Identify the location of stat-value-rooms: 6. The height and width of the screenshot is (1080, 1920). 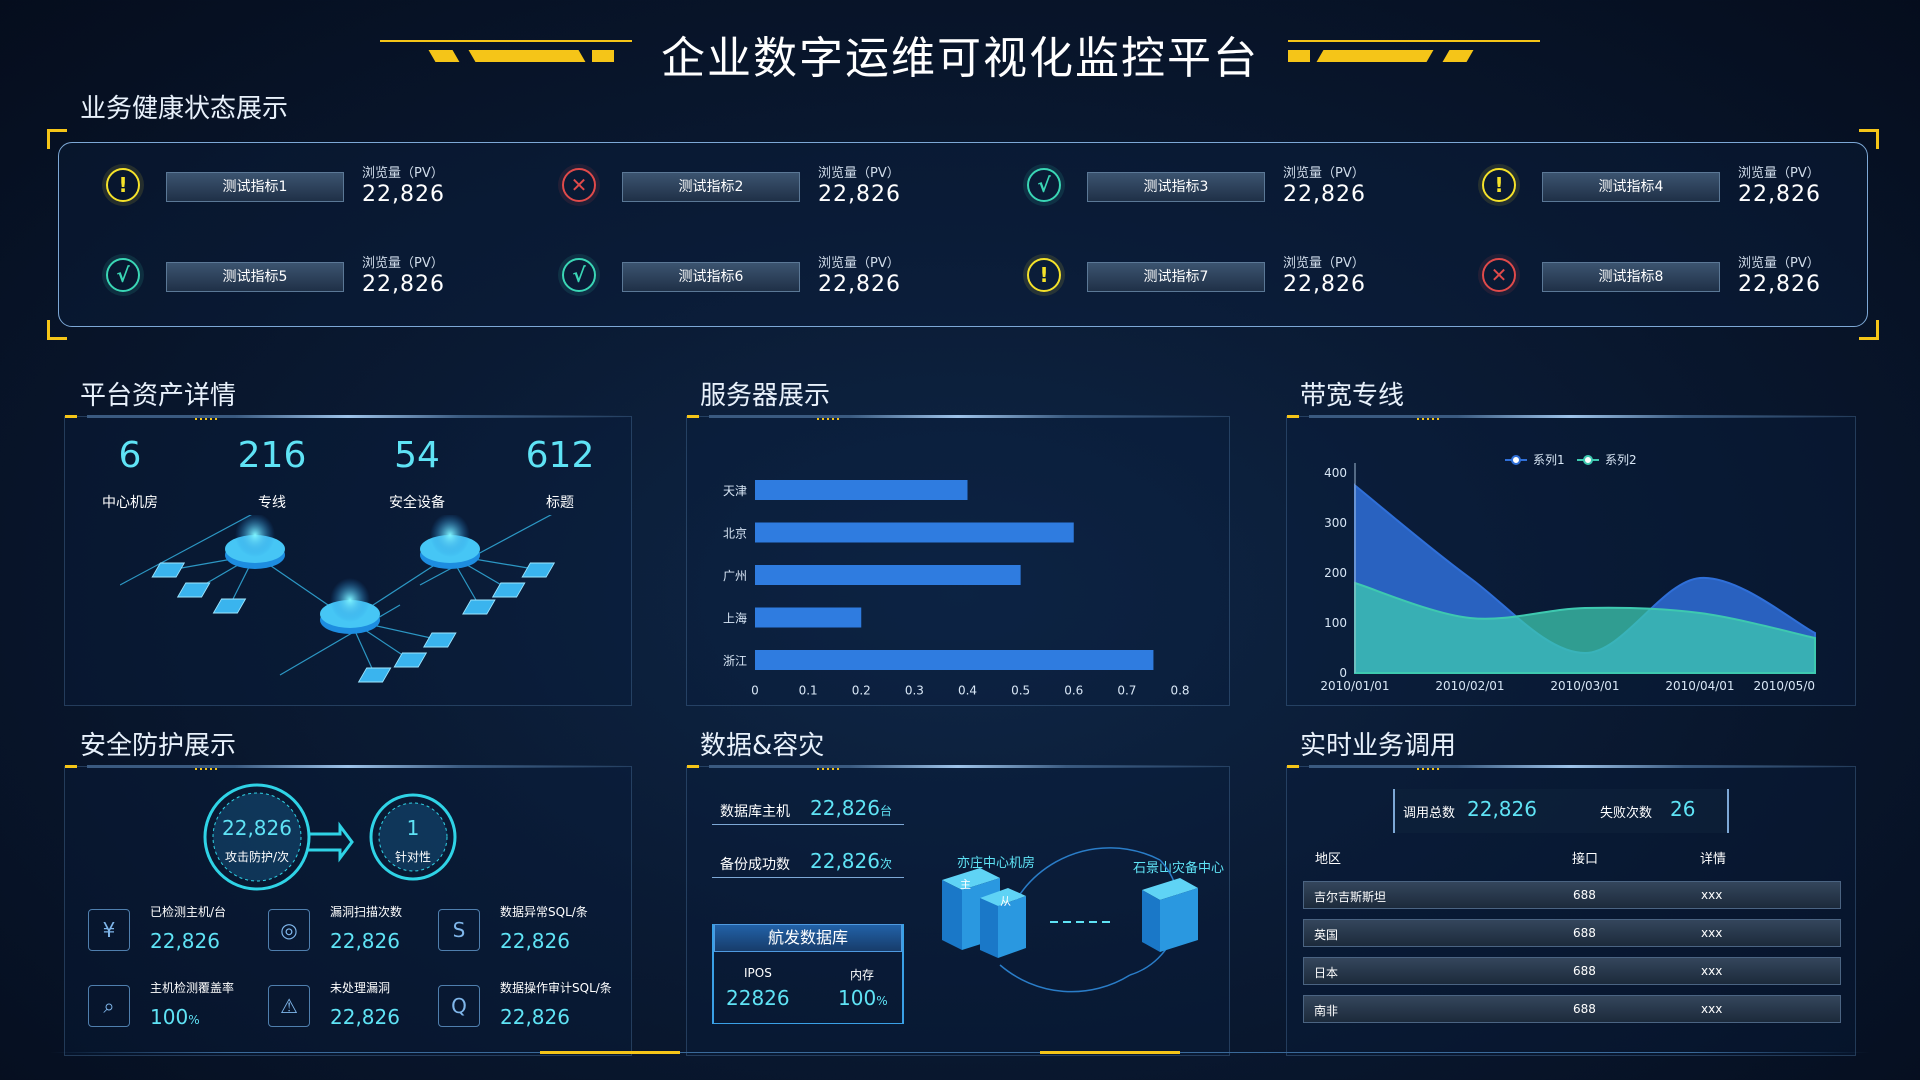
(130, 455).